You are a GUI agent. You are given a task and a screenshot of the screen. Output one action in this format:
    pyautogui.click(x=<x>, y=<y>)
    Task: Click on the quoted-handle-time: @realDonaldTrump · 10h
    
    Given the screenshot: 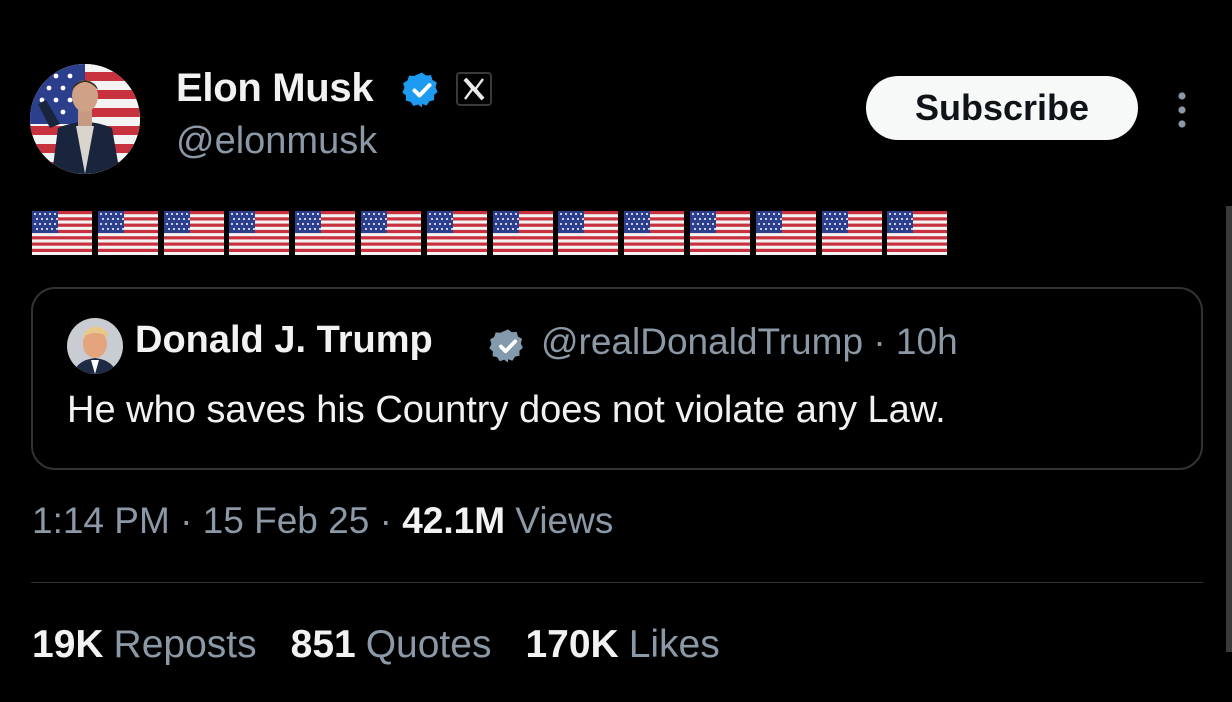 What is the action you would take?
    pyautogui.click(x=749, y=342)
    